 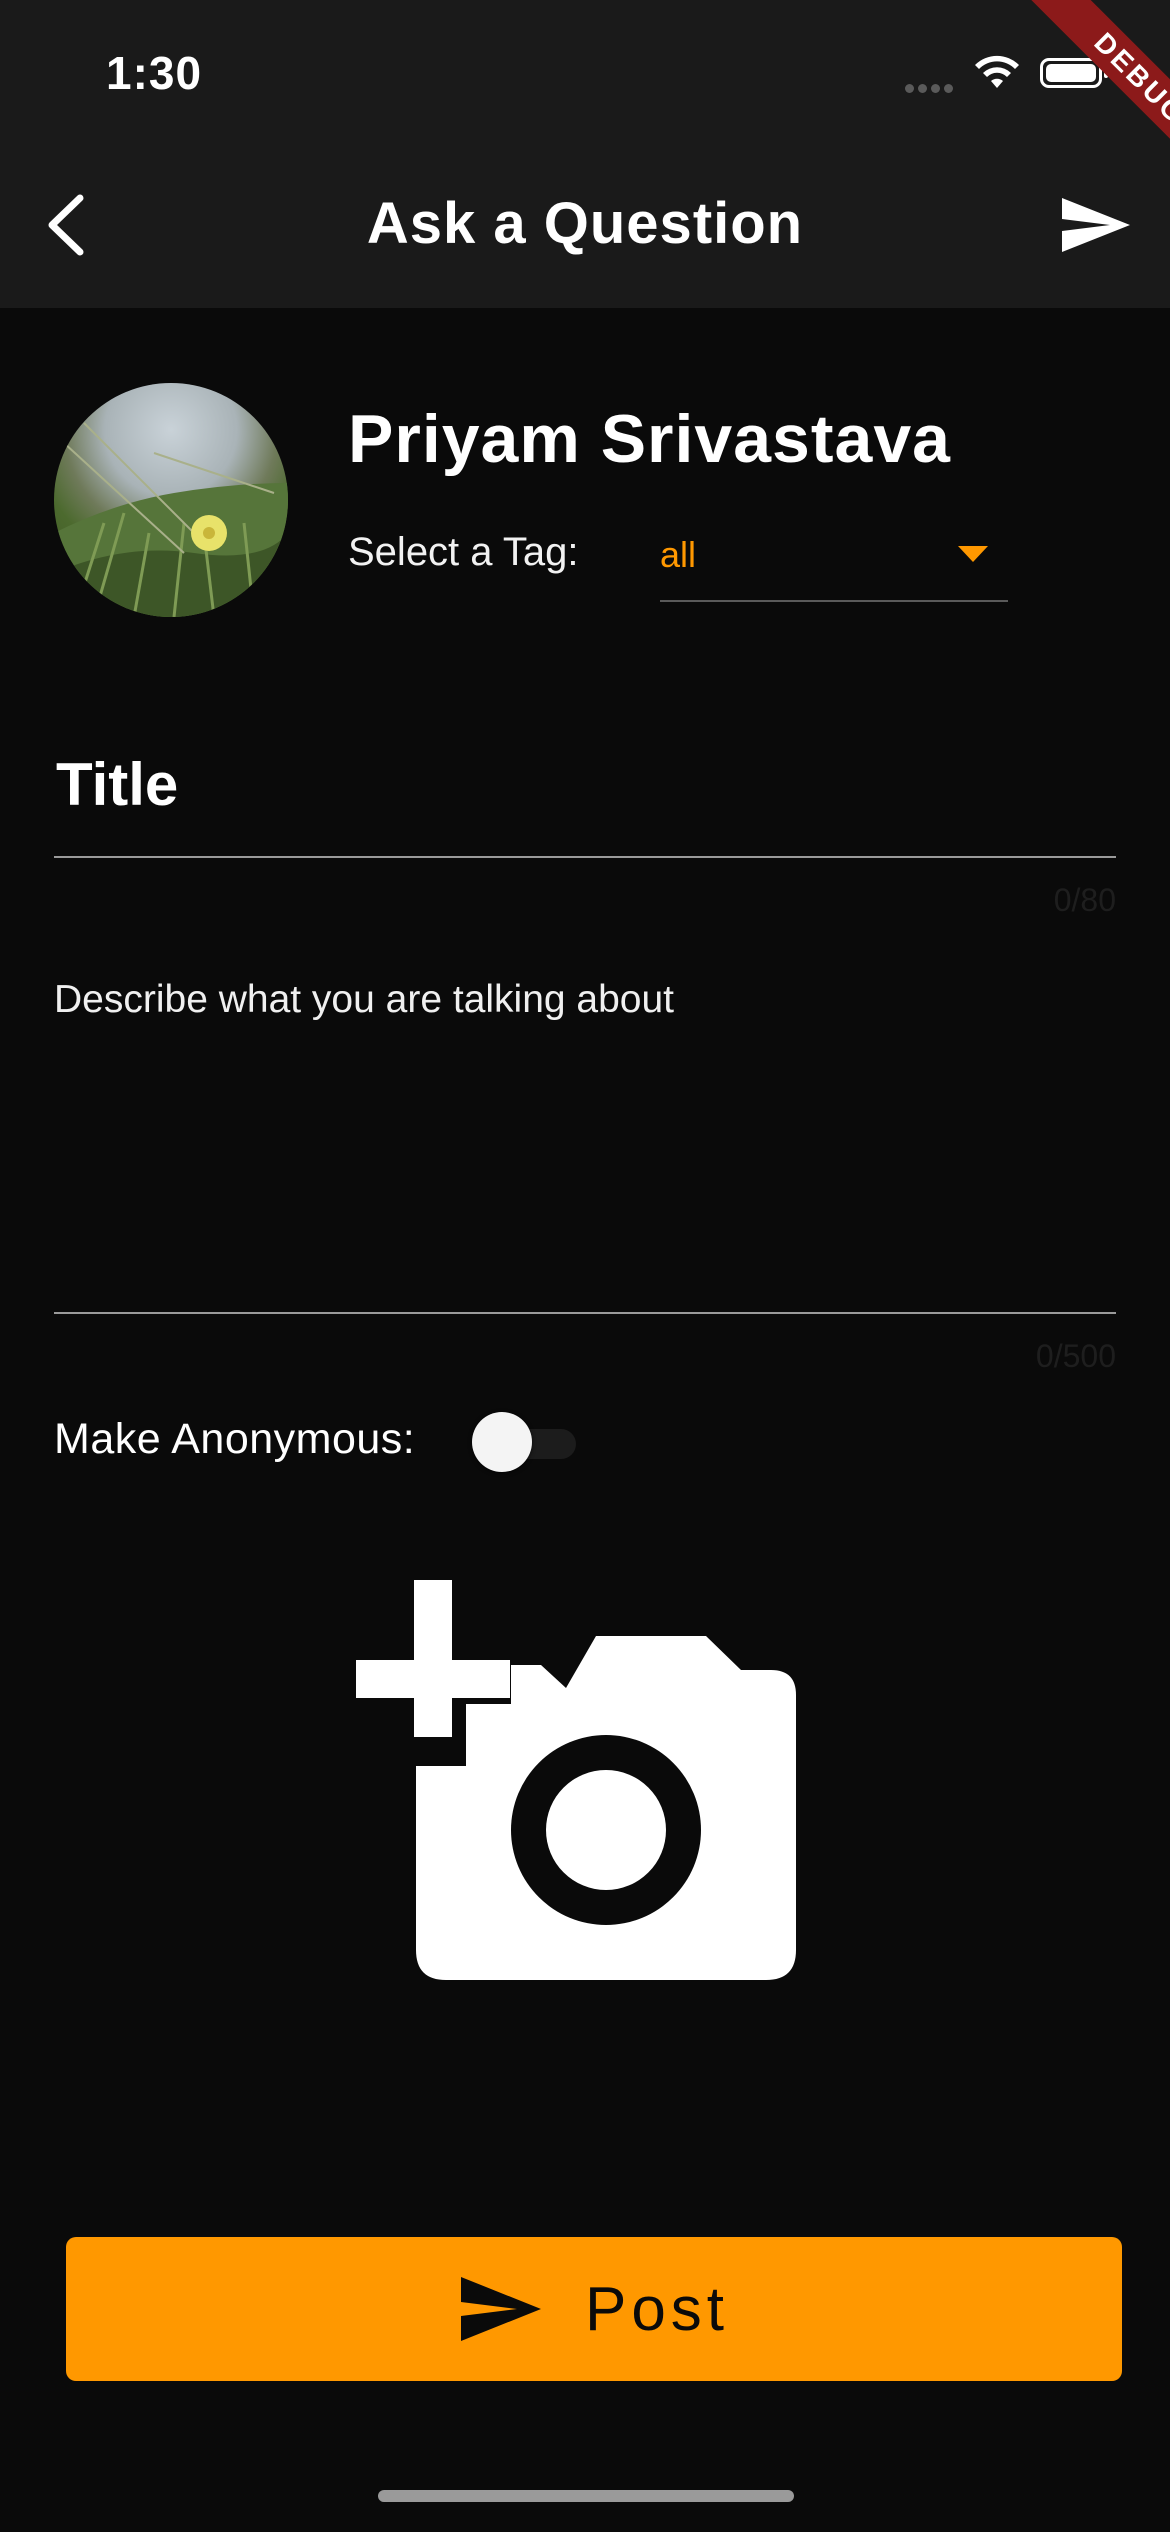 What do you see at coordinates (585, 1137) in the screenshot?
I see `description-input: Describe what you are talking about` at bounding box center [585, 1137].